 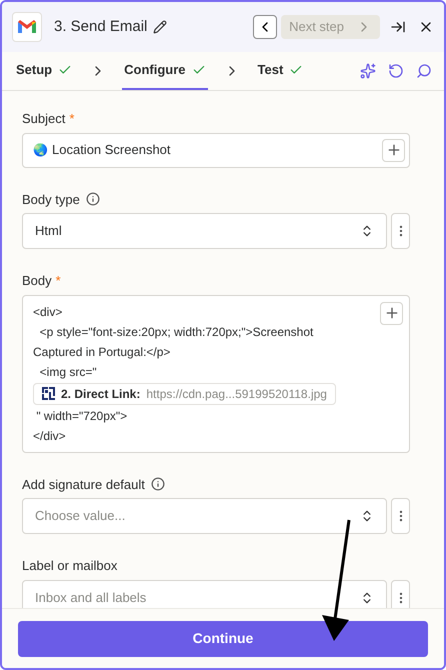 What do you see at coordinates (398, 27) in the screenshot?
I see `collapse-icon` at bounding box center [398, 27].